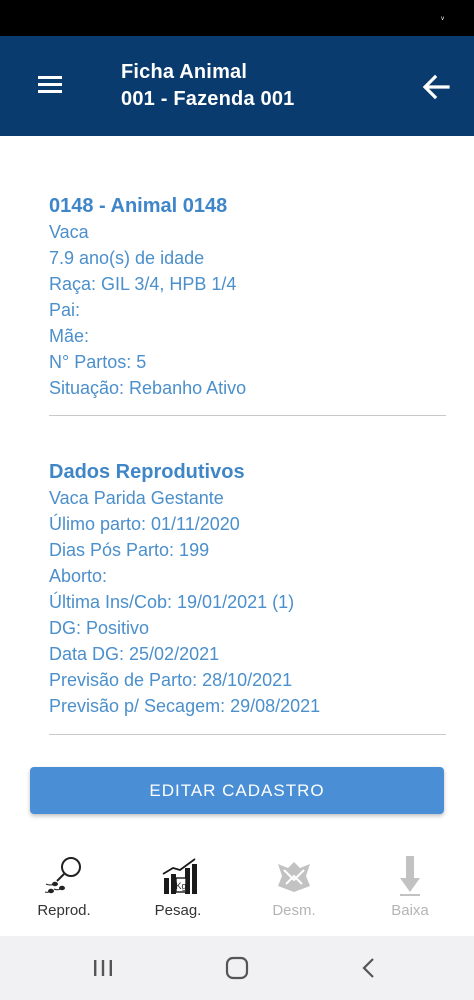 The height and width of the screenshot is (1000, 474). I want to click on nav-label: Reprod., so click(64, 910).